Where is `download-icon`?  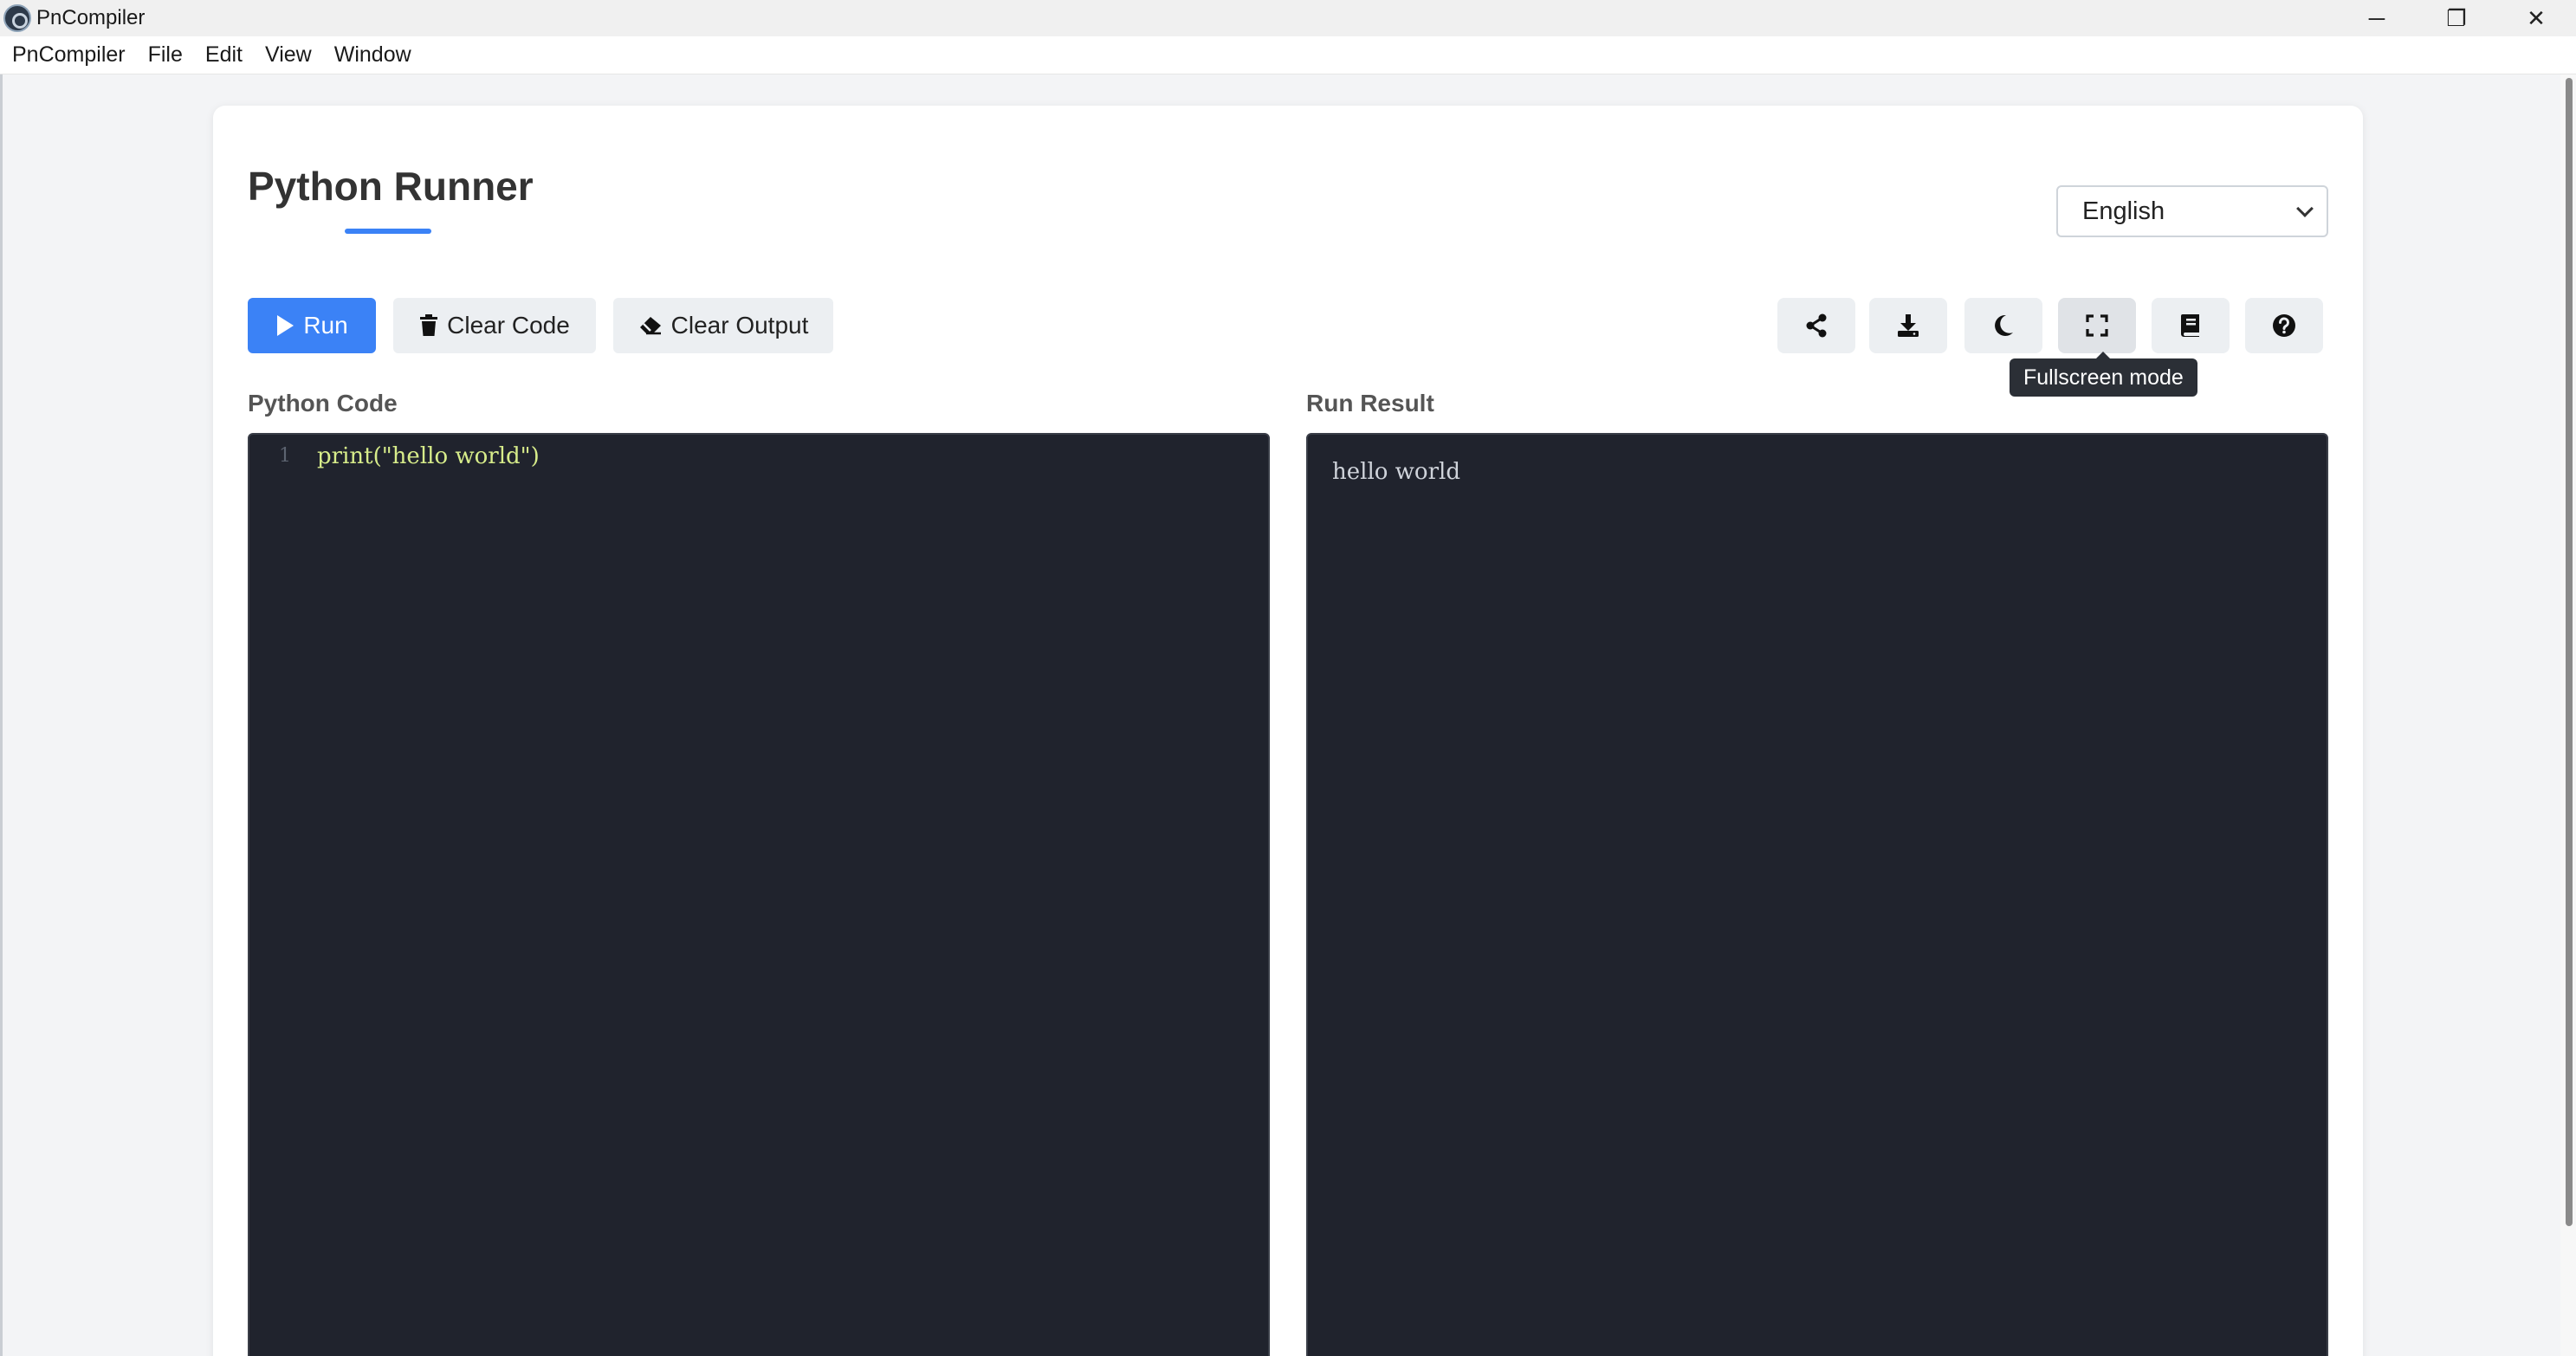 download-icon is located at coordinates (1908, 325).